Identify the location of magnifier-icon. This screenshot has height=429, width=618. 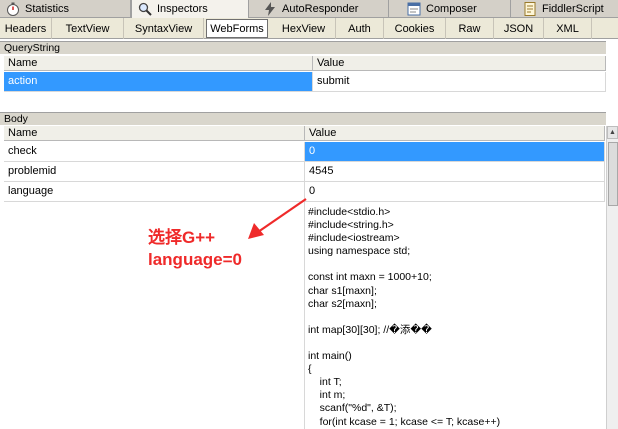
(145, 9).